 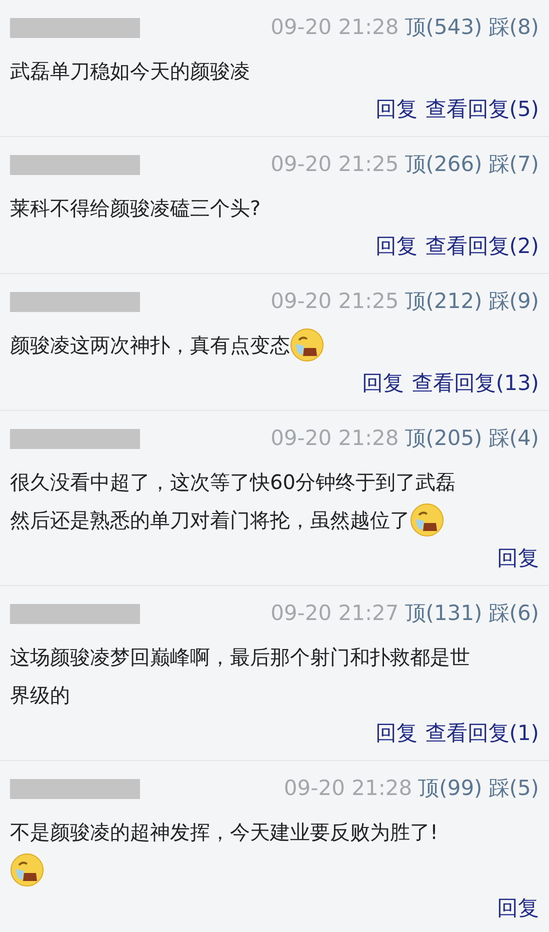 I want to click on comment-text: 然后还是熟悉的单刀对着门将抡，虽然越位了, so click(x=210, y=520).